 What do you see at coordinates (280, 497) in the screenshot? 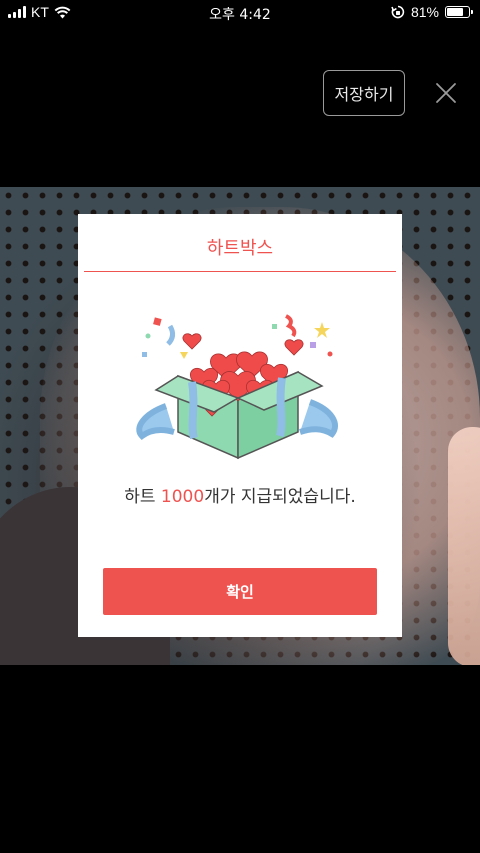
I see `message-suffix: 개가 지급되었습니다.` at bounding box center [280, 497].